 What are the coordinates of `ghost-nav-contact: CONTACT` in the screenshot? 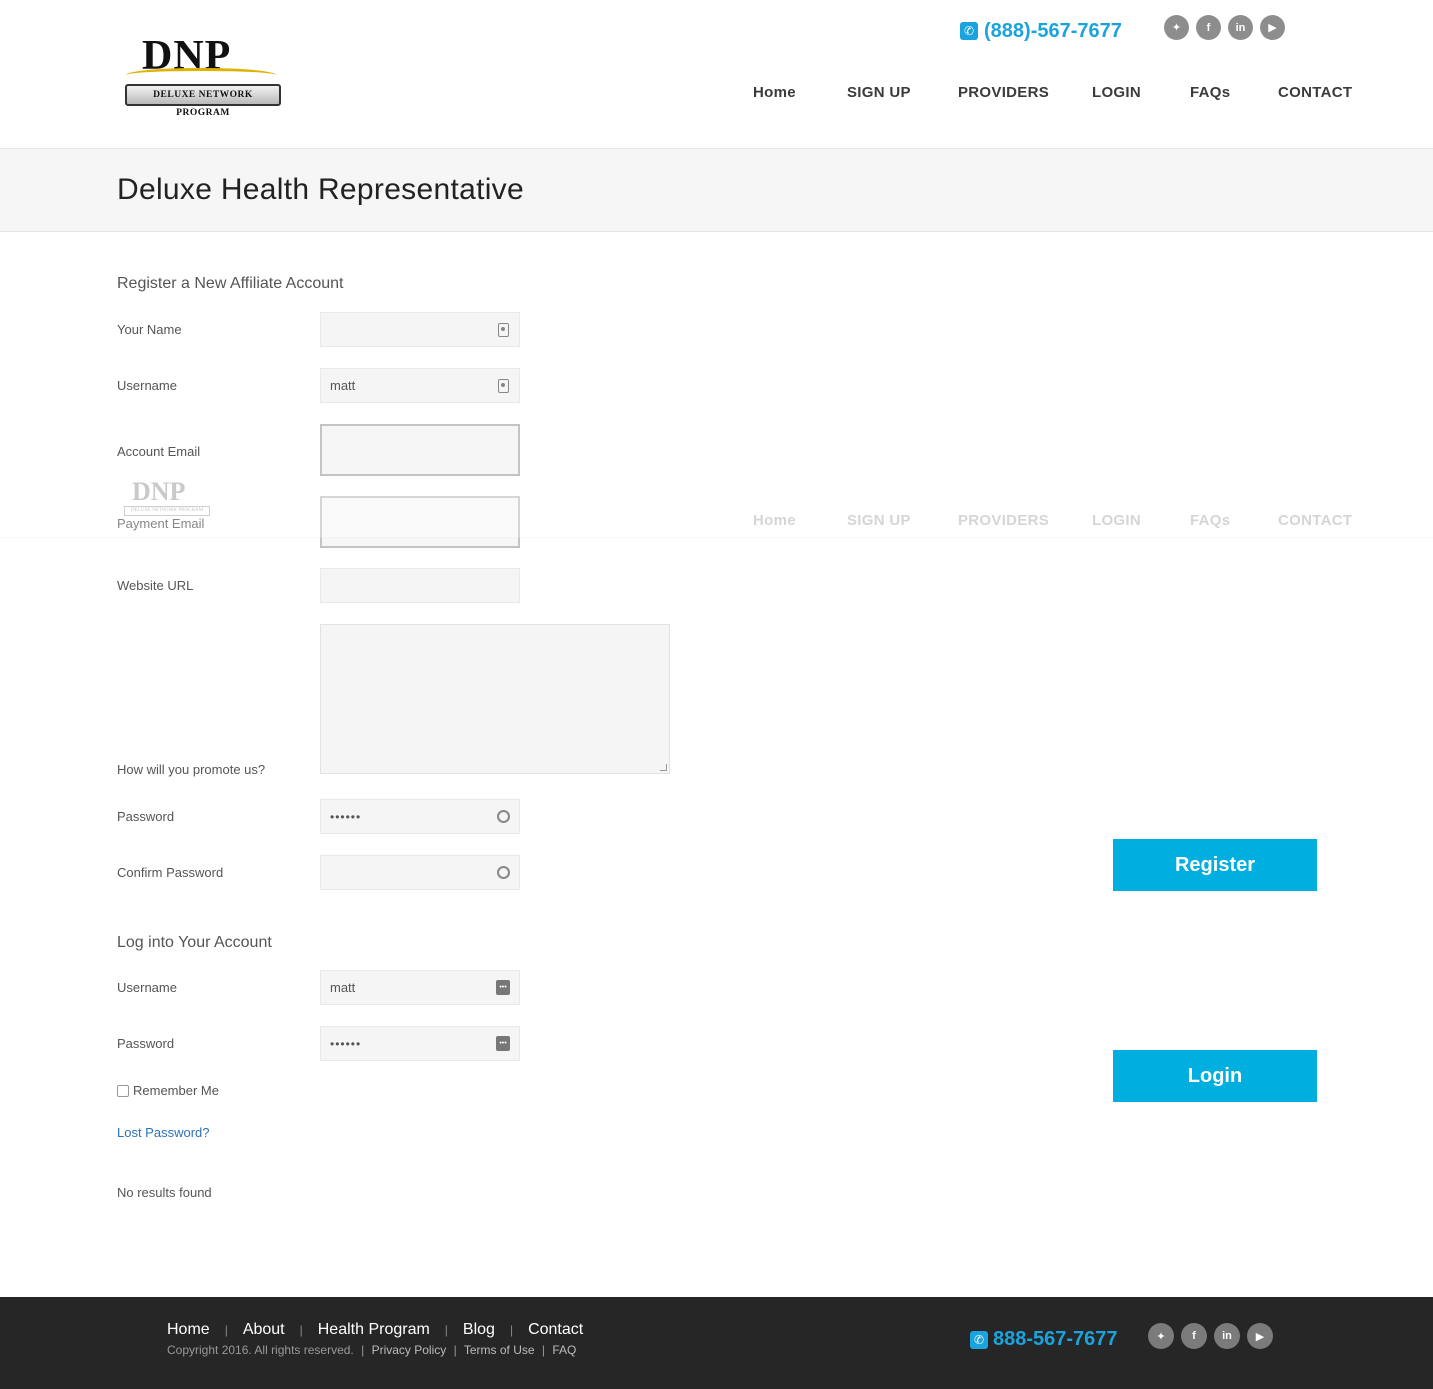 It's located at (1315, 520).